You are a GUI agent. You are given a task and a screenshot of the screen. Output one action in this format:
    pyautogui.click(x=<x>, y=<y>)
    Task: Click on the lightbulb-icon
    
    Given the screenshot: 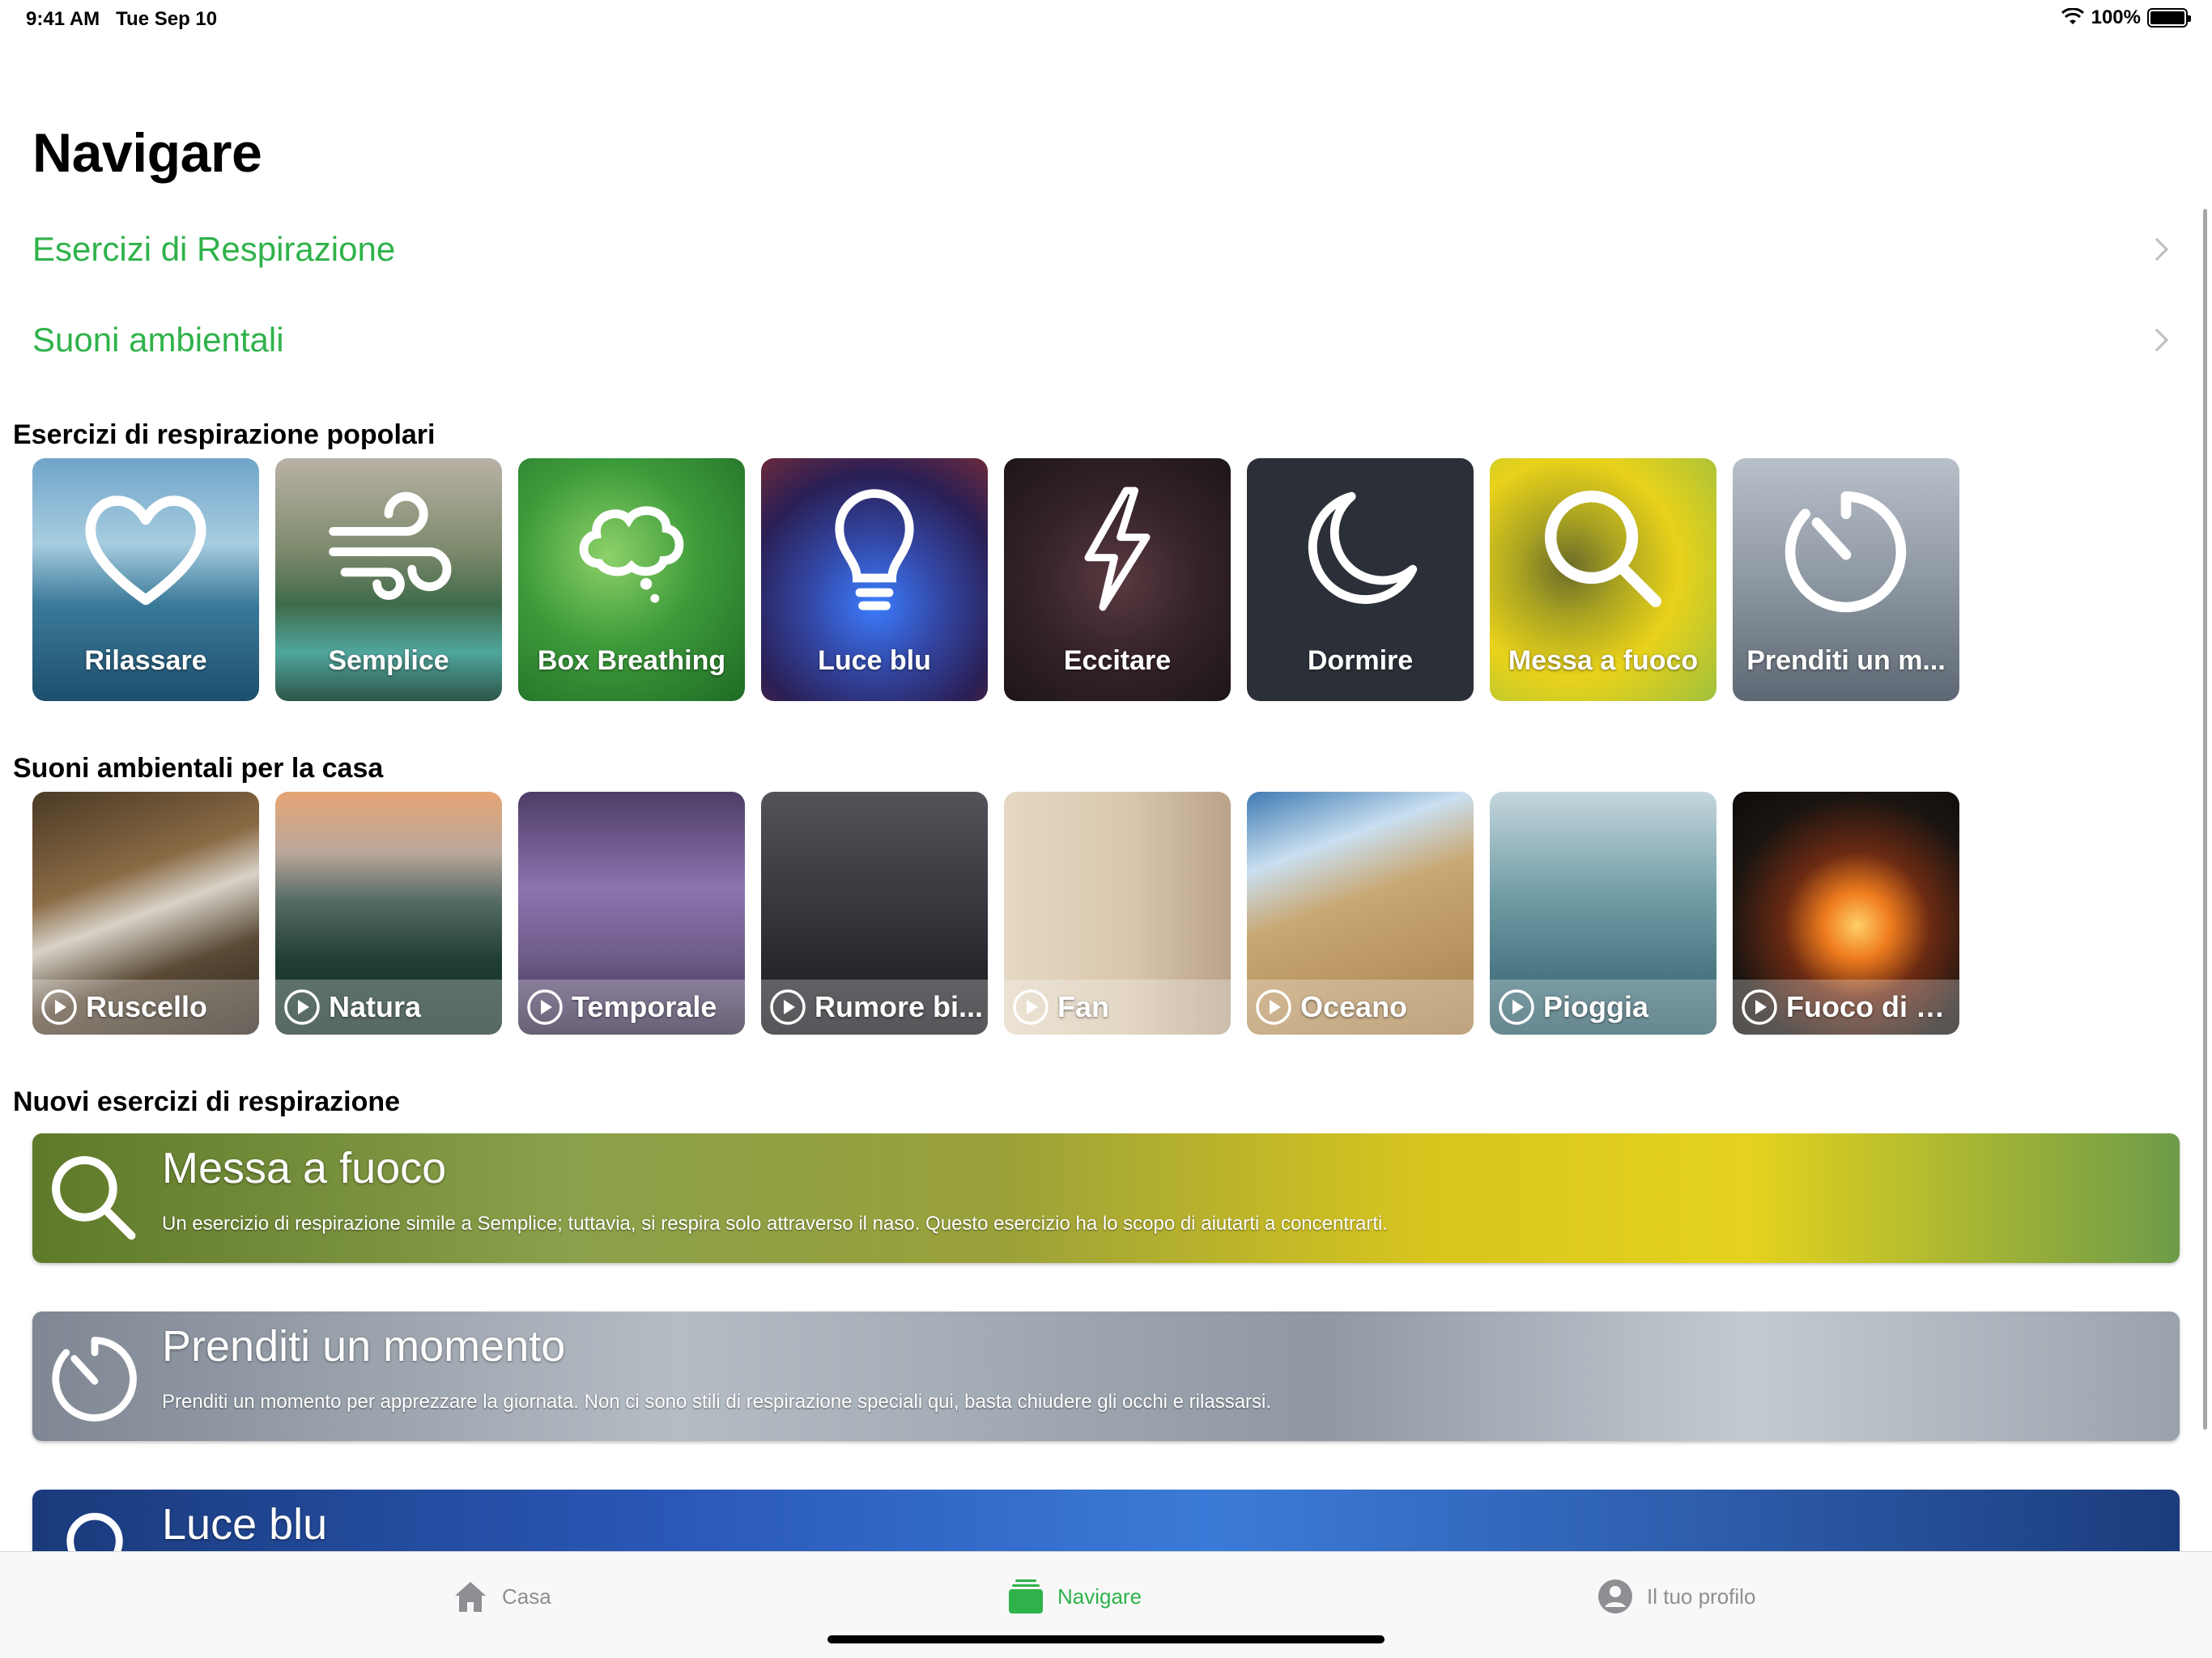 What is the action you would take?
    pyautogui.click(x=875, y=549)
    